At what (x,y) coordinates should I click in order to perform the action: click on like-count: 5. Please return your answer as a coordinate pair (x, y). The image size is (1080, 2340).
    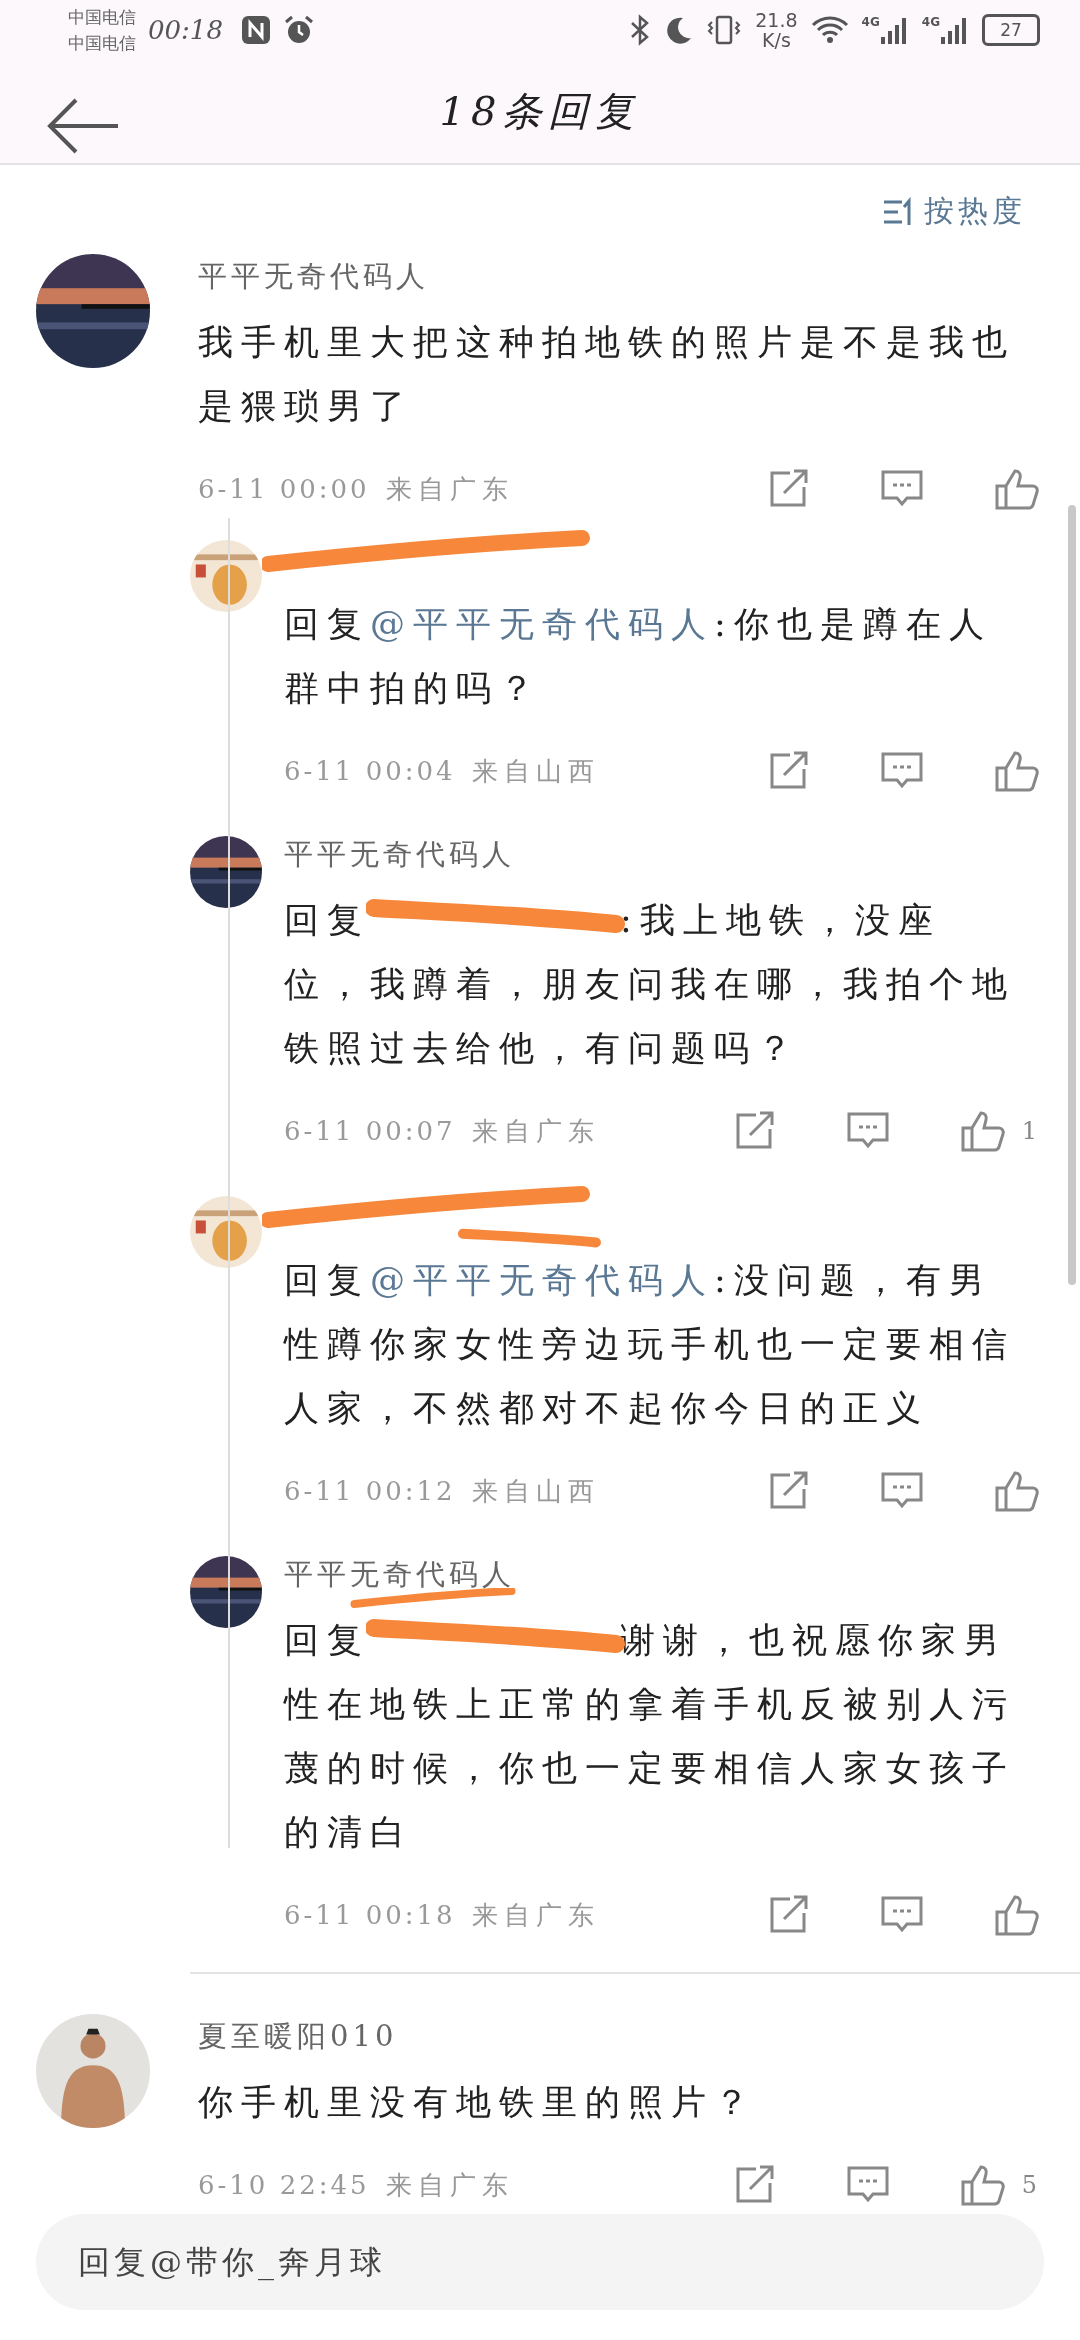
    Looking at the image, I should click on (1030, 2185).